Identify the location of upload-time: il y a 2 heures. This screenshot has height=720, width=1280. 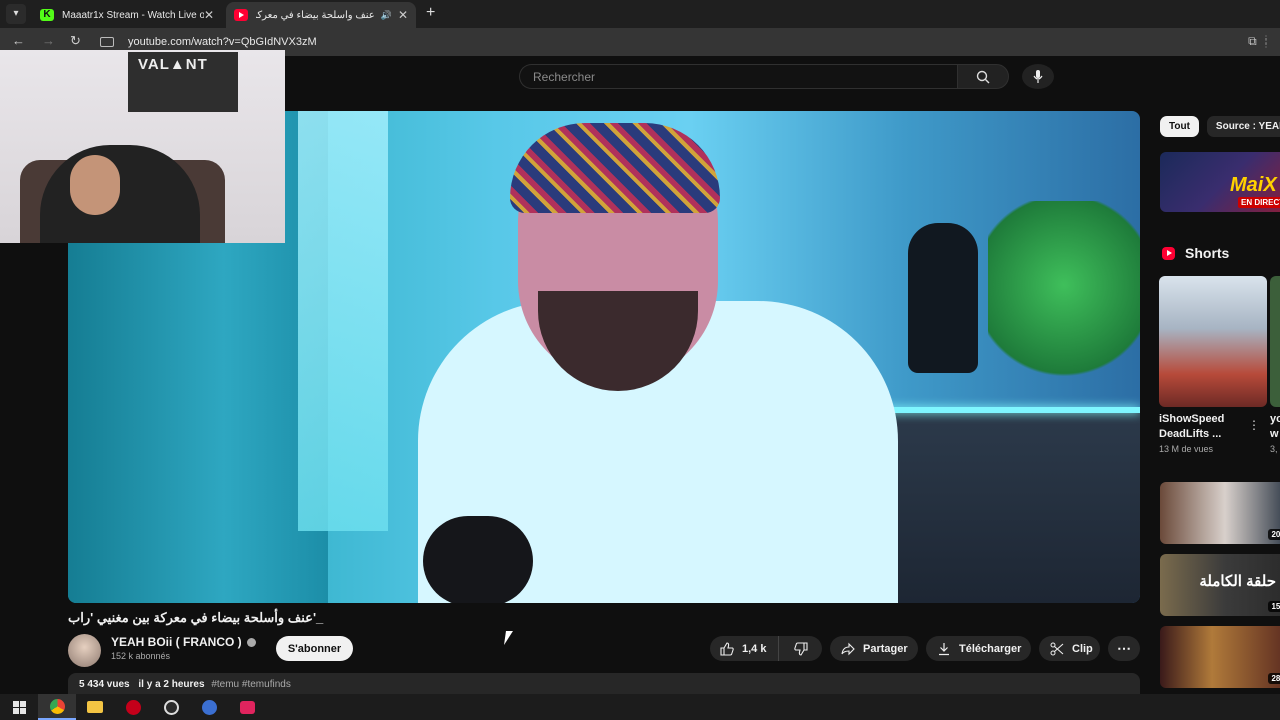
(171, 684).